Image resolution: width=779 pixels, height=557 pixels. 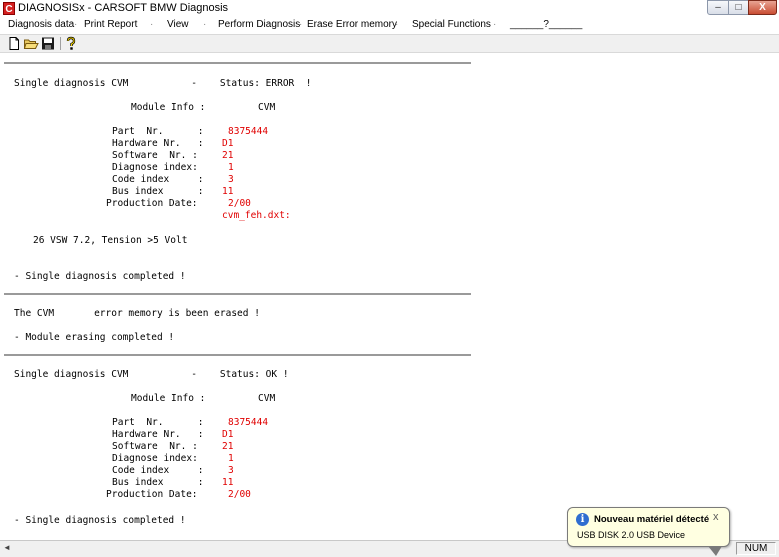 I want to click on diag1-error-line: 26 VSW 7.2, Tension >5 Volt, so click(x=110, y=240).